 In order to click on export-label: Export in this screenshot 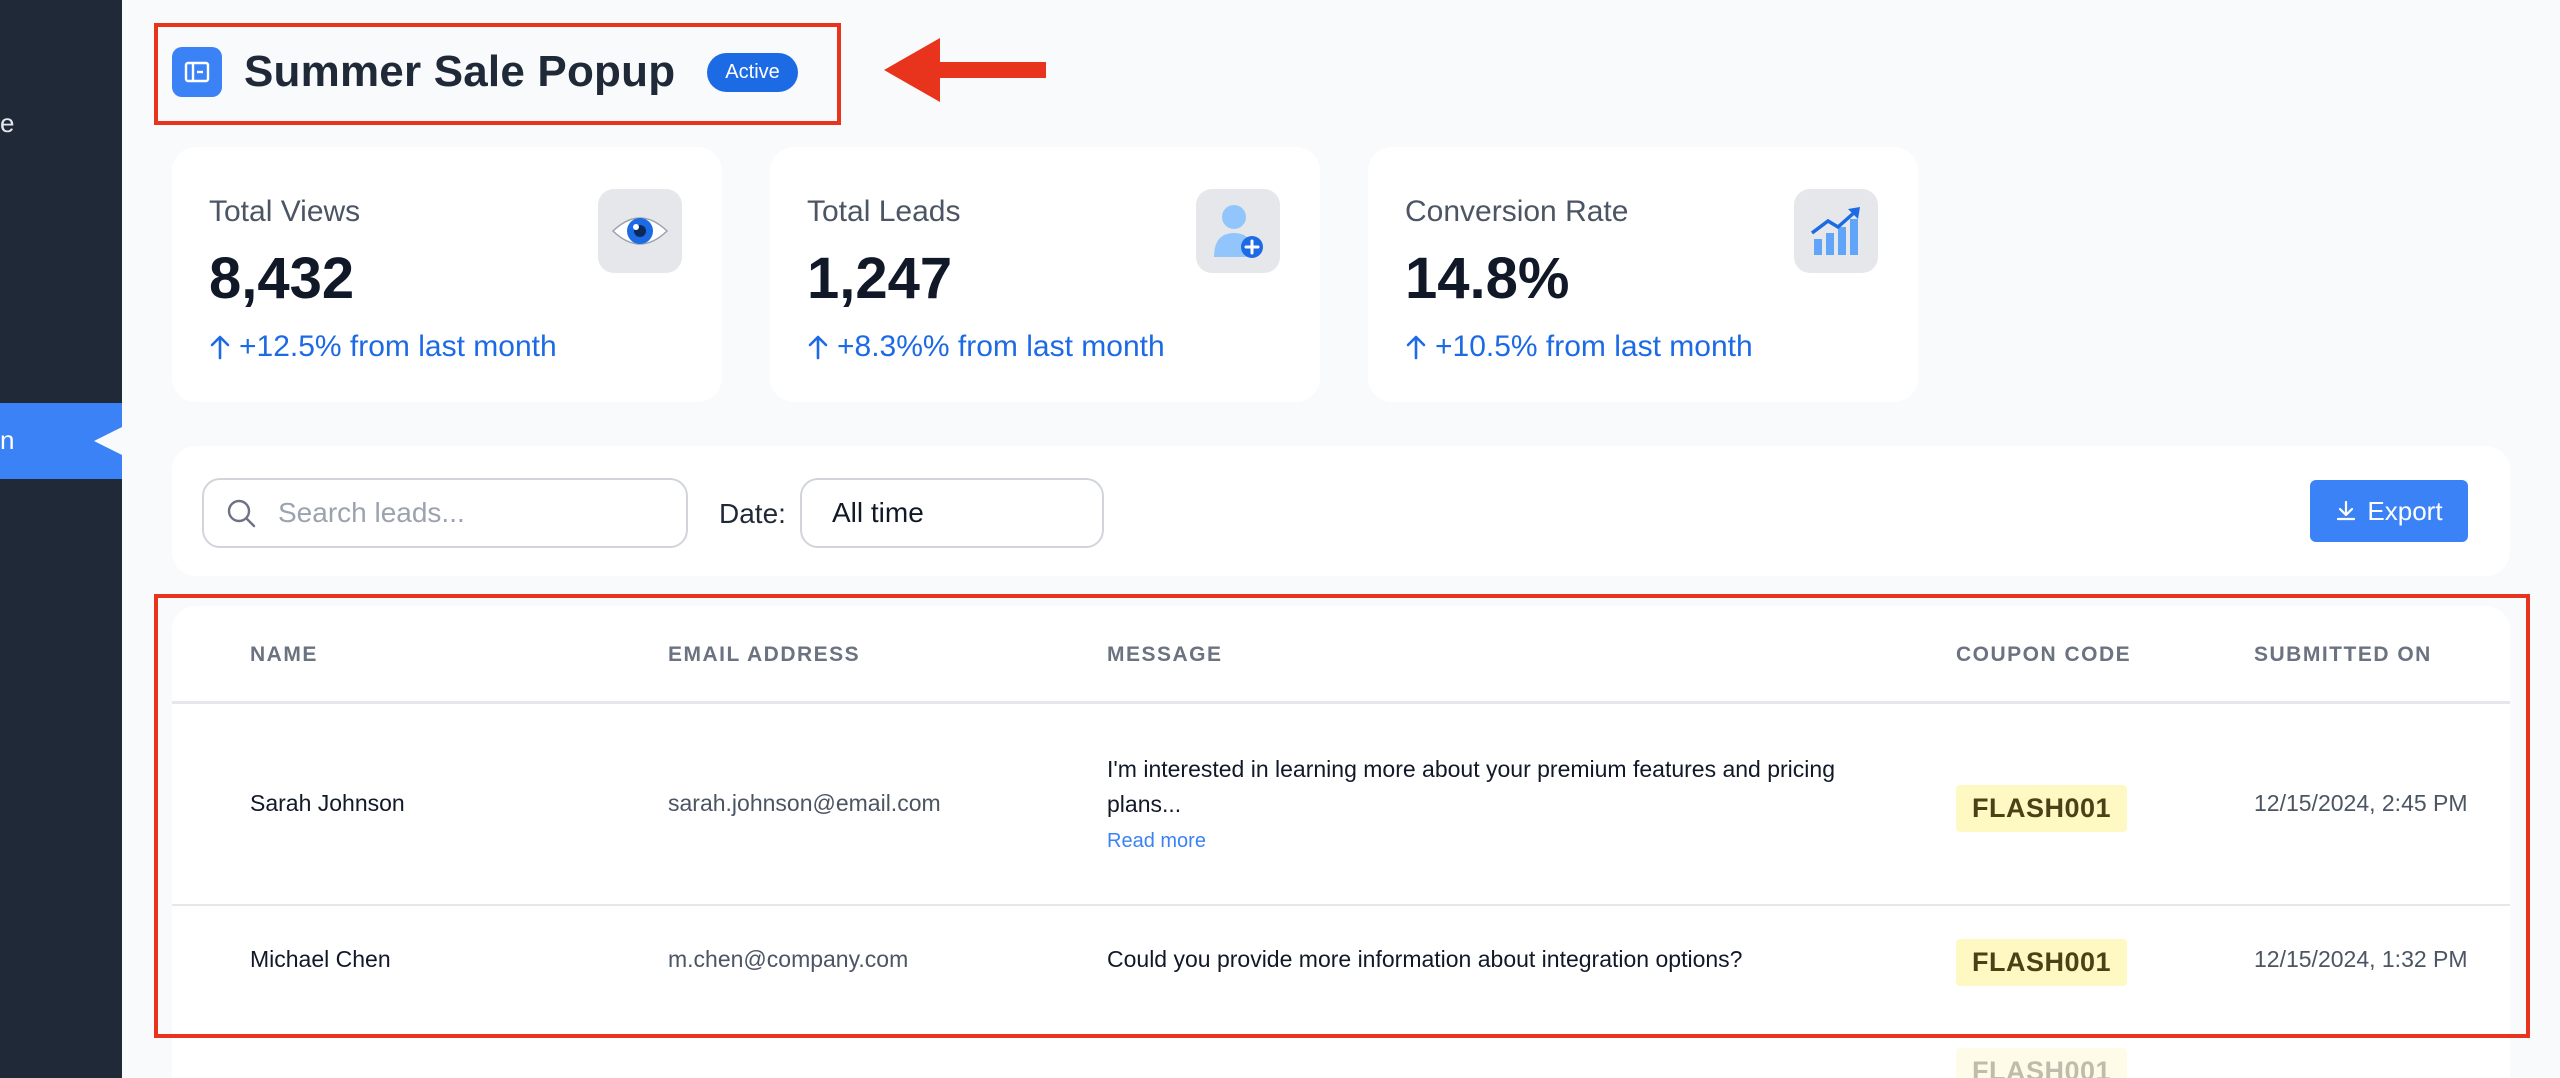, I will do `click(2405, 510)`.